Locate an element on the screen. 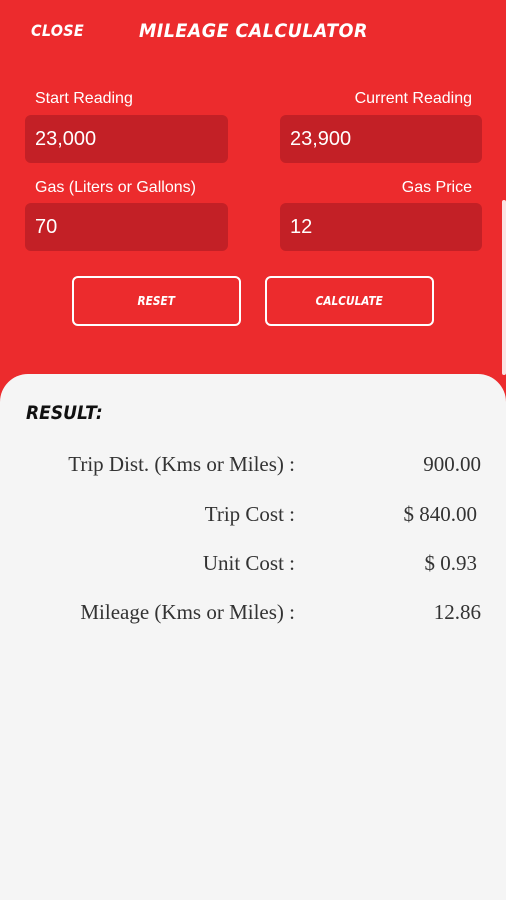 The width and height of the screenshot is (506, 900). reset-button-label: RESET is located at coordinates (156, 301).